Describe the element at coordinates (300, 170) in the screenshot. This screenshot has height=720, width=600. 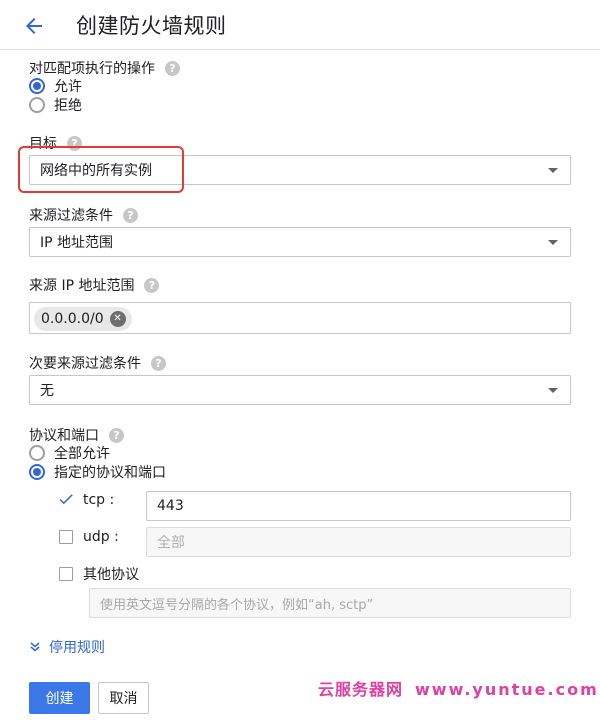
I see `target-select: 网络中的所有实例` at that location.